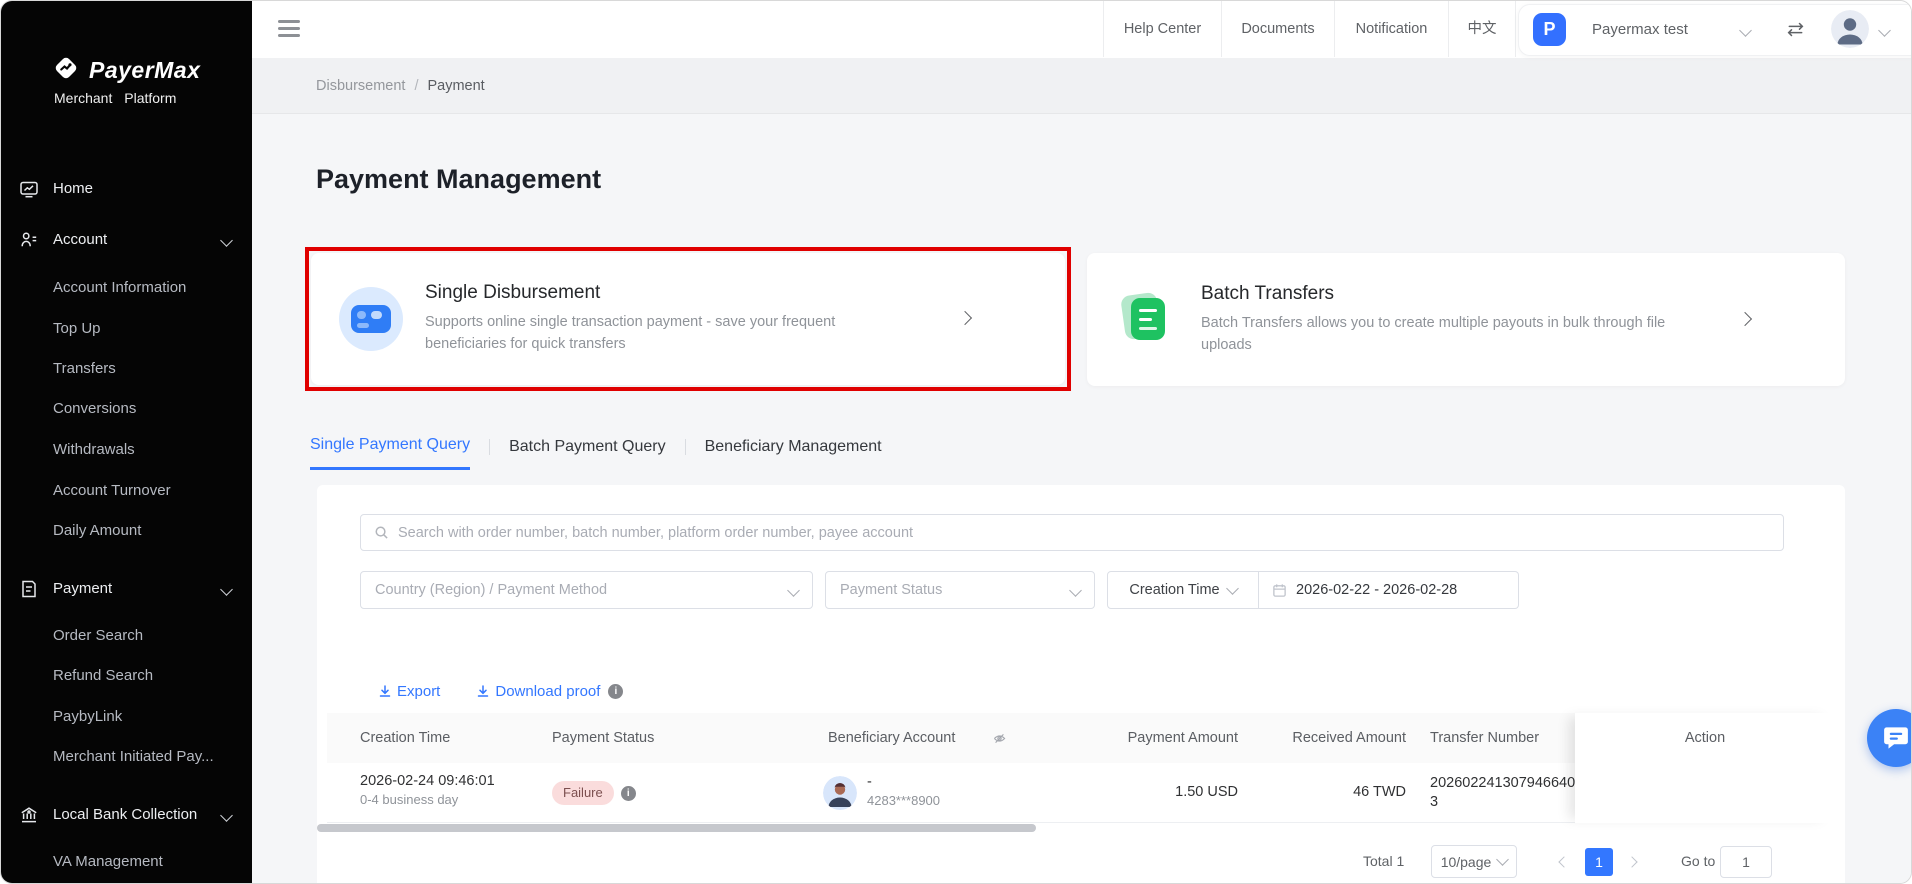 Image resolution: width=1912 pixels, height=884 pixels. I want to click on export-link: Export, so click(409, 691).